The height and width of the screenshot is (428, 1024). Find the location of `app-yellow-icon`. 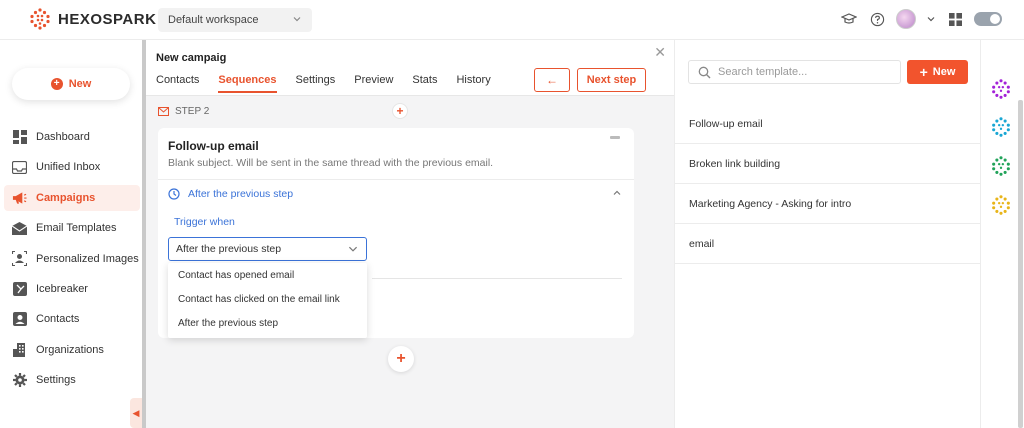

app-yellow-icon is located at coordinates (1001, 205).